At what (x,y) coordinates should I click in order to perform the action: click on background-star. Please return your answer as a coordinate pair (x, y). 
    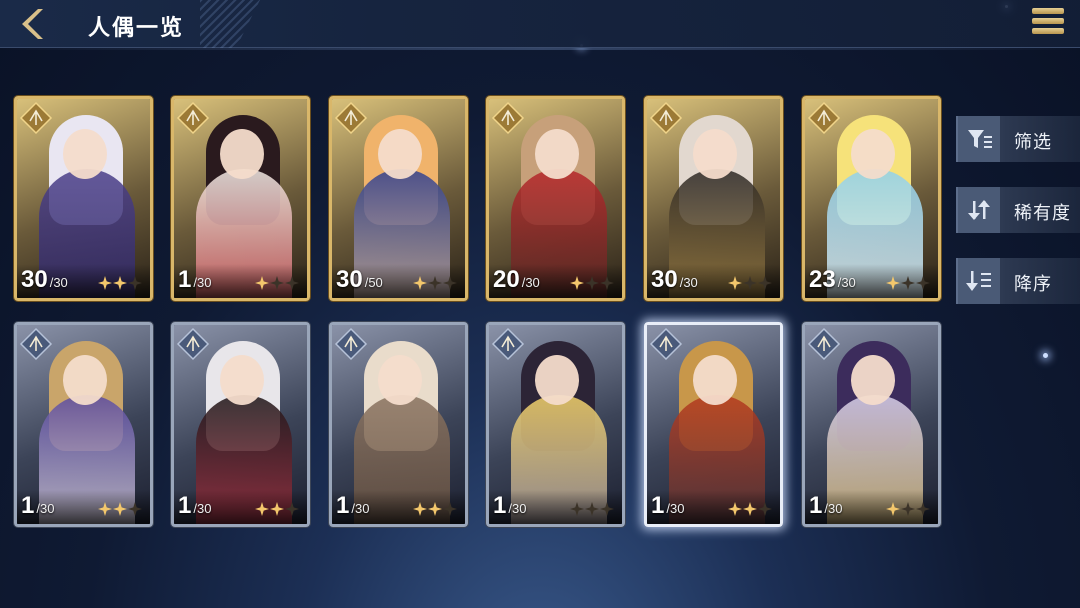
    Looking at the image, I should click on (1045, 355).